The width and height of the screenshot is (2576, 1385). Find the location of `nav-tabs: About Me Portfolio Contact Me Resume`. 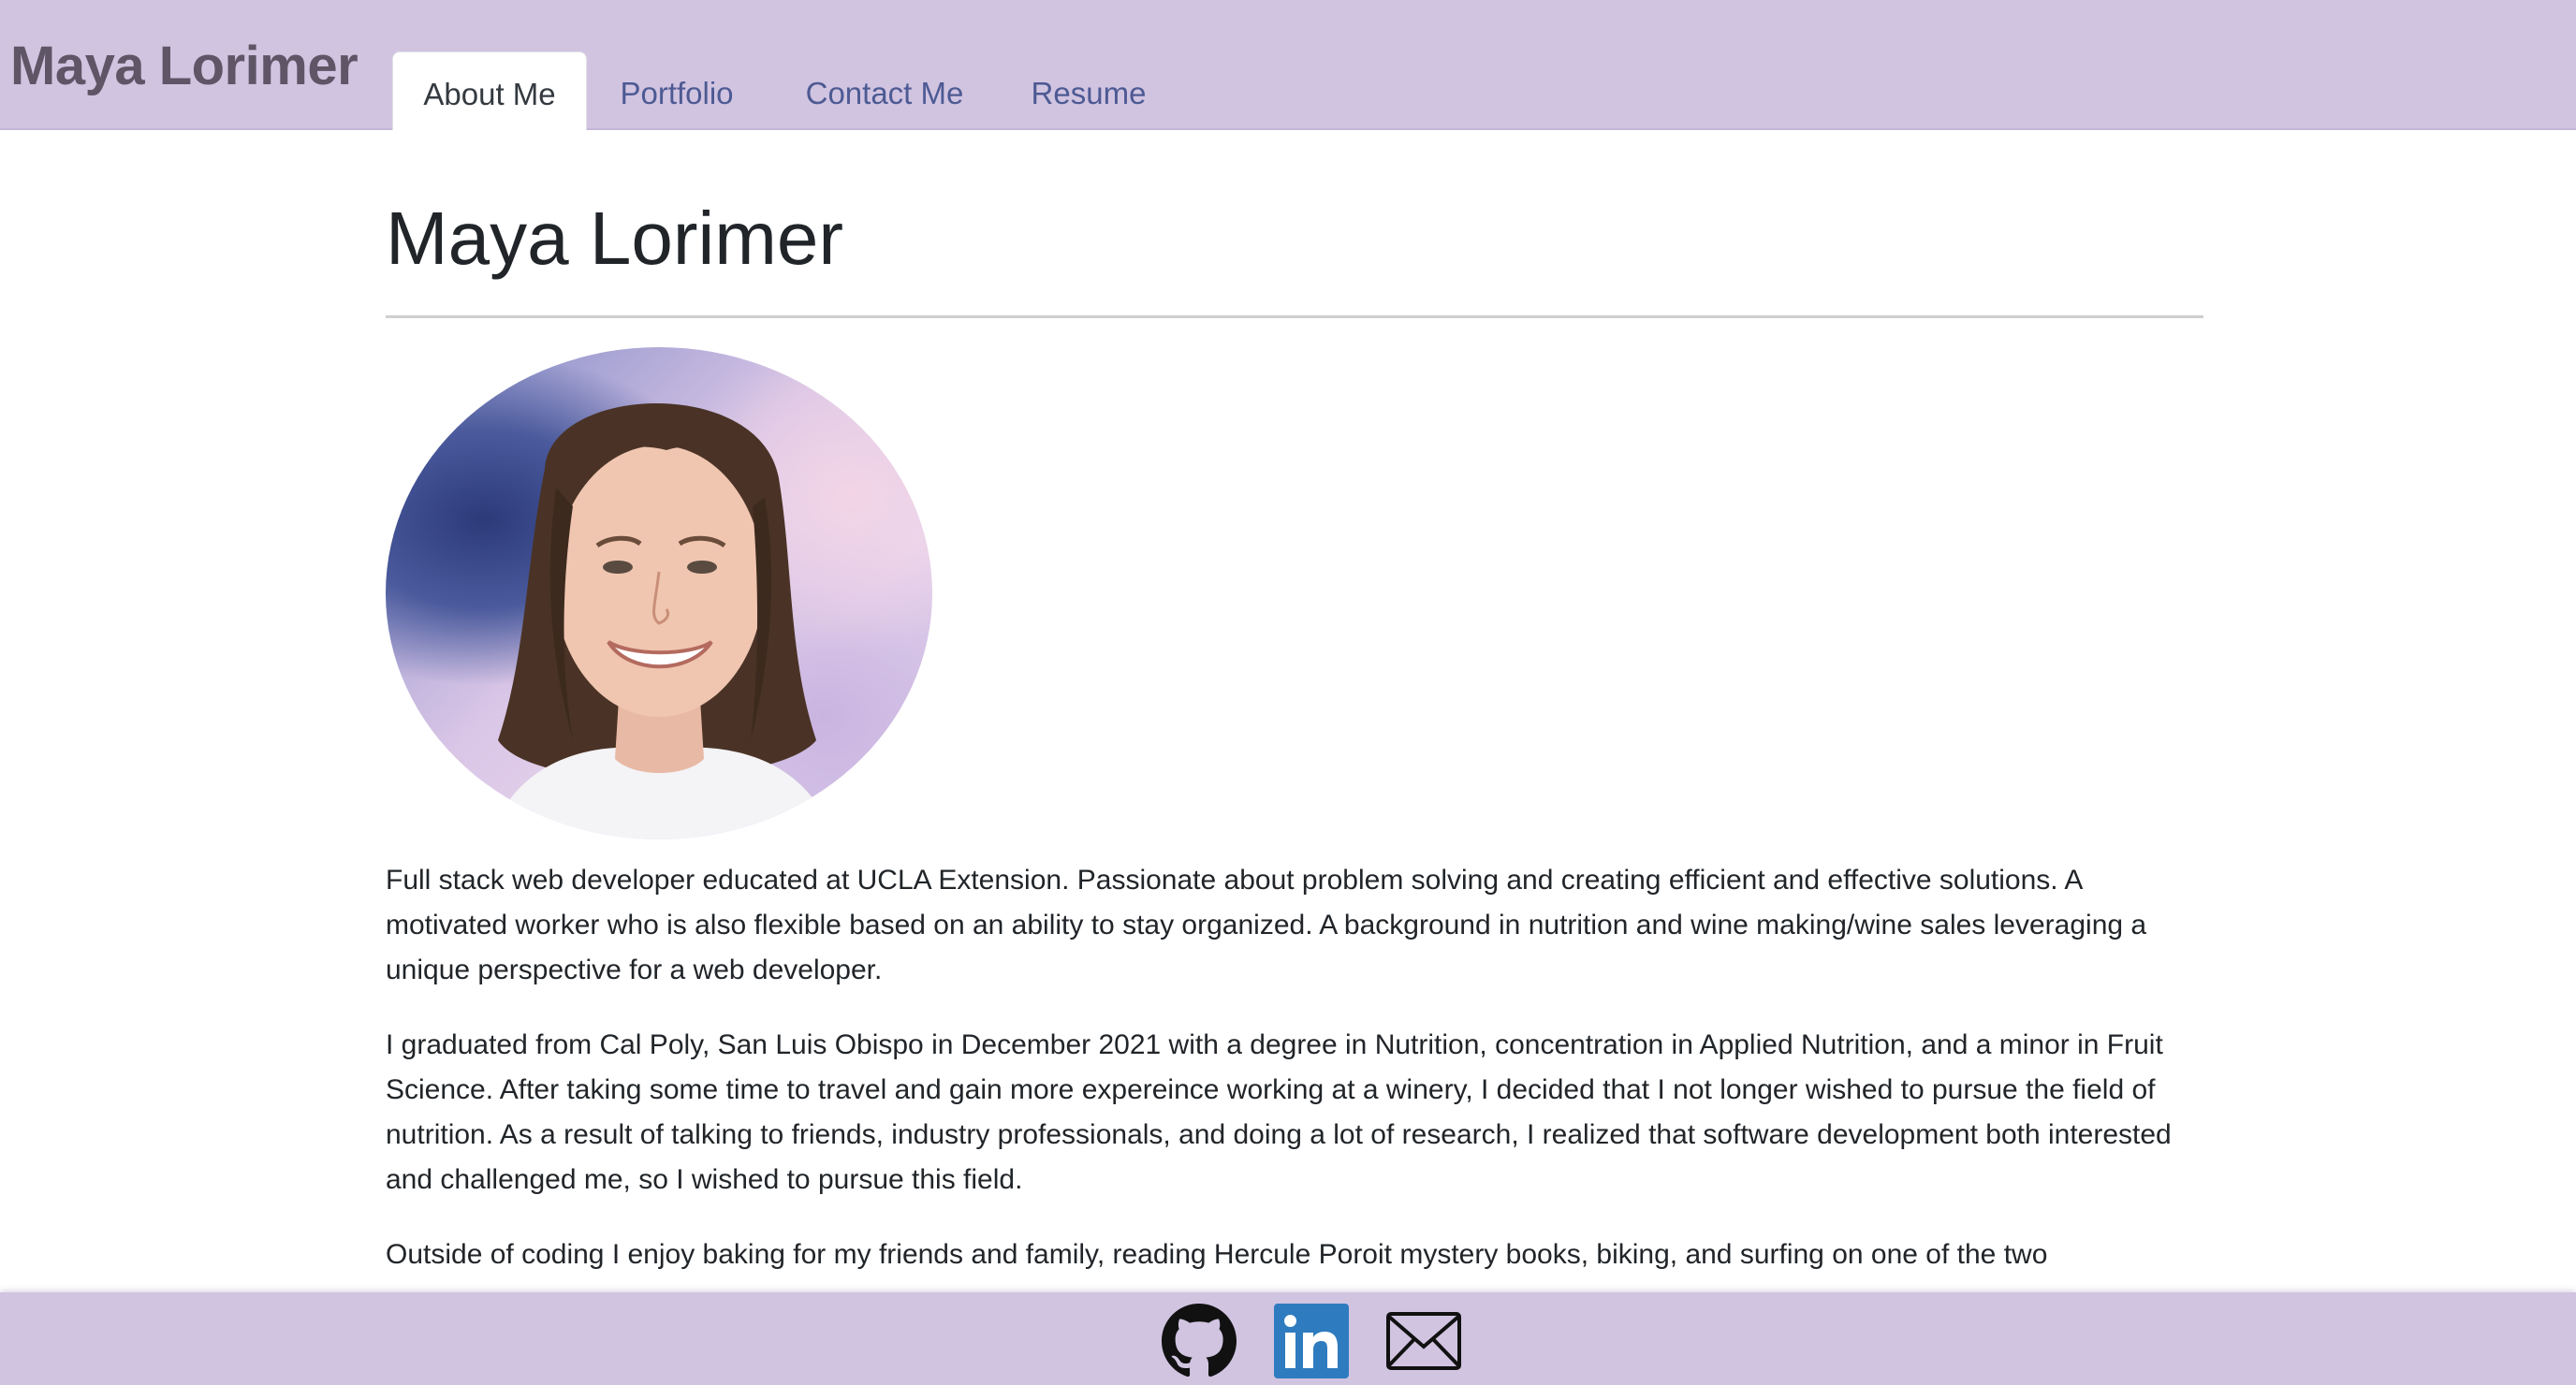

nav-tabs: About Me Portfolio Contact Me Resume is located at coordinates (783, 91).